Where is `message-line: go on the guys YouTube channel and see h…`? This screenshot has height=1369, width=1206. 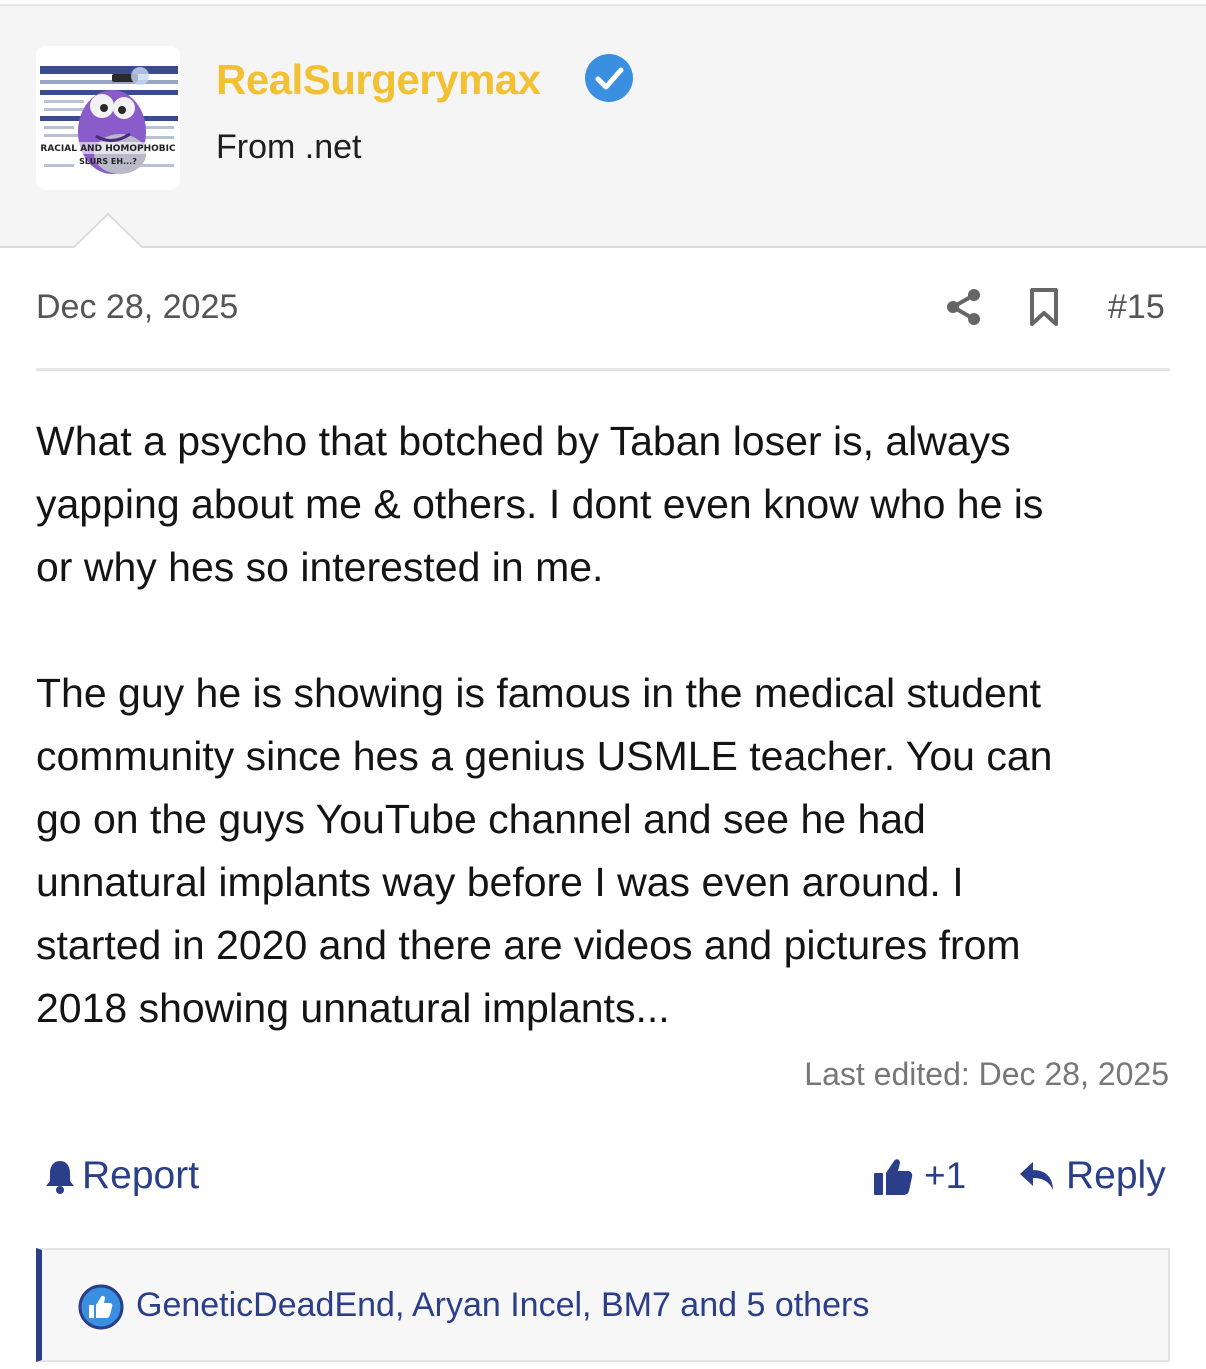 message-line: go on the guys YouTube channel and see h… is located at coordinates (481, 819).